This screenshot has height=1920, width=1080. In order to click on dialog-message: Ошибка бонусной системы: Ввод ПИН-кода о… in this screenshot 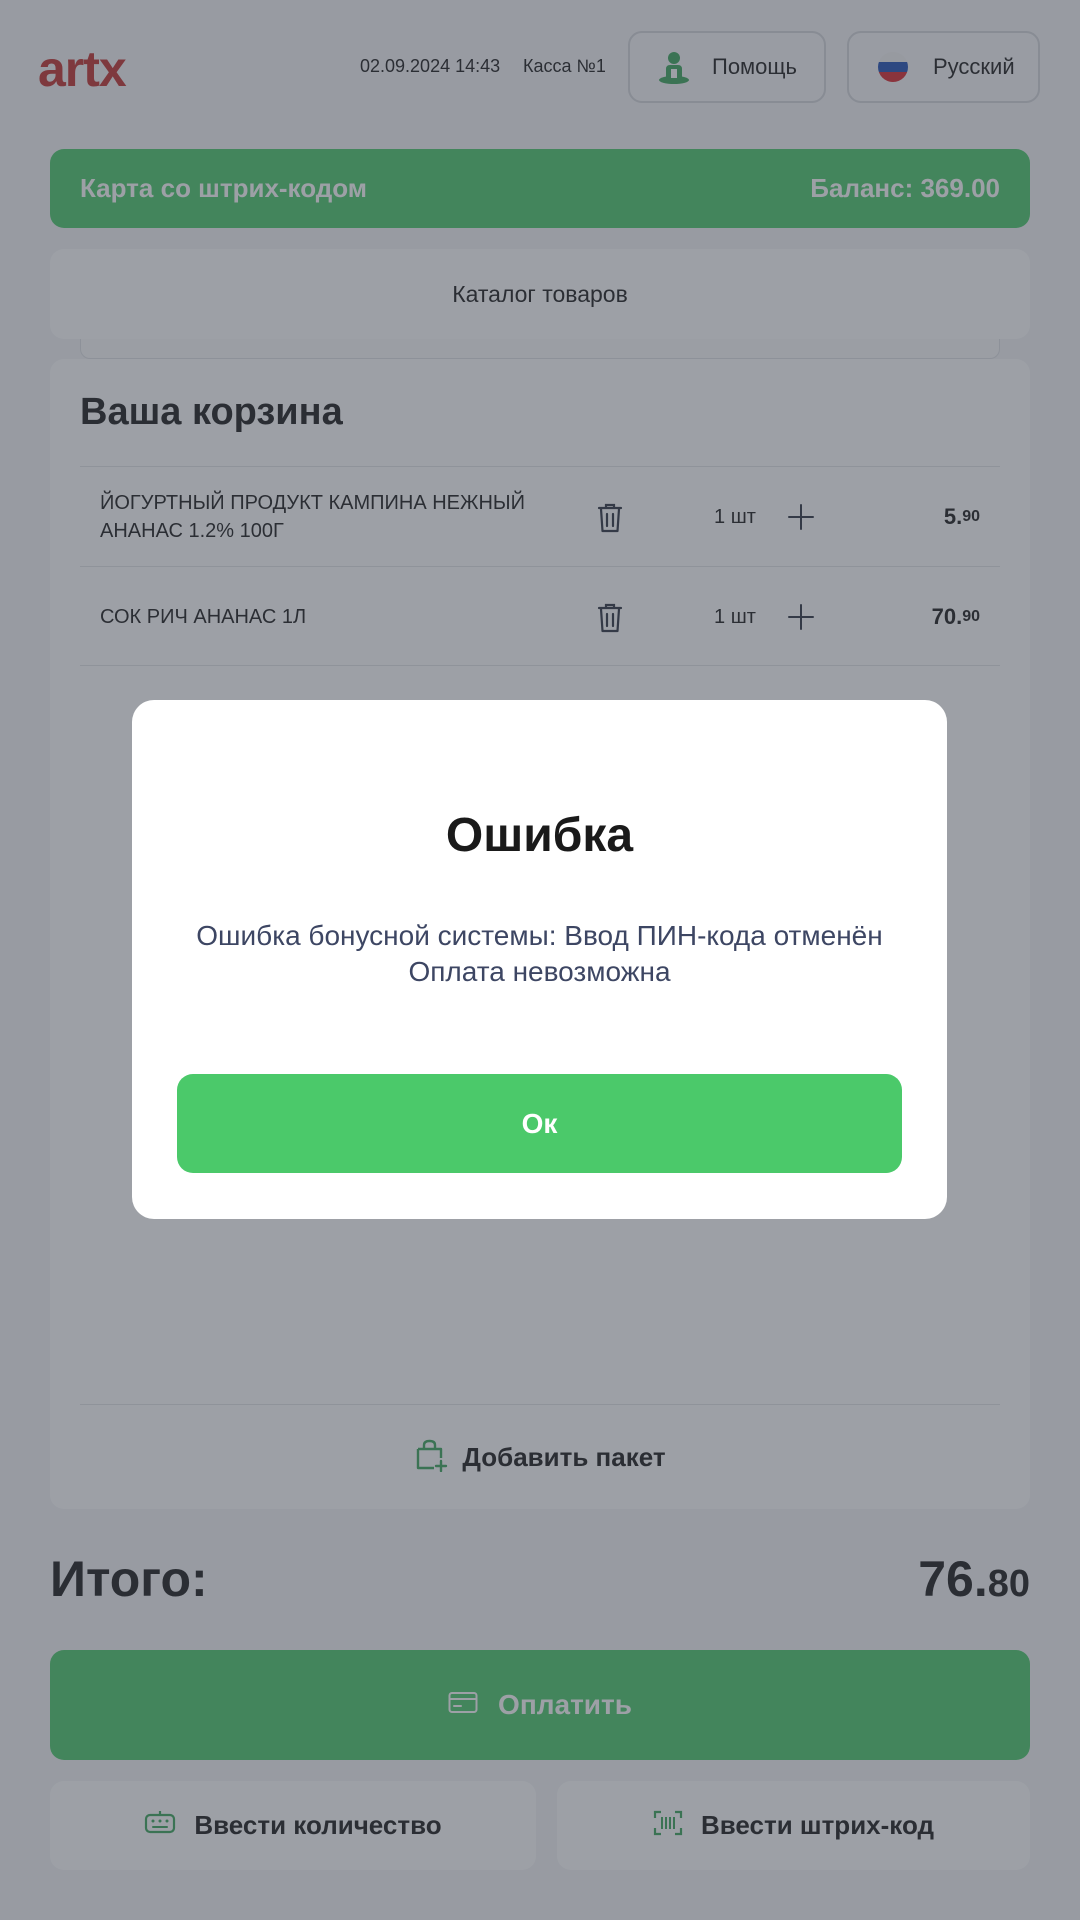, I will do `click(539, 954)`.